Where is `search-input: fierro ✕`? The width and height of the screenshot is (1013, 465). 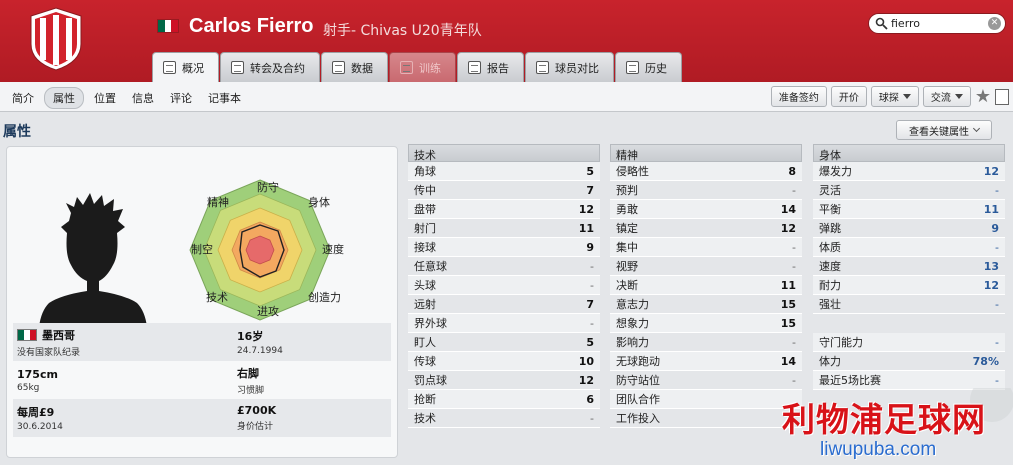 search-input: fierro ✕ is located at coordinates (937, 23).